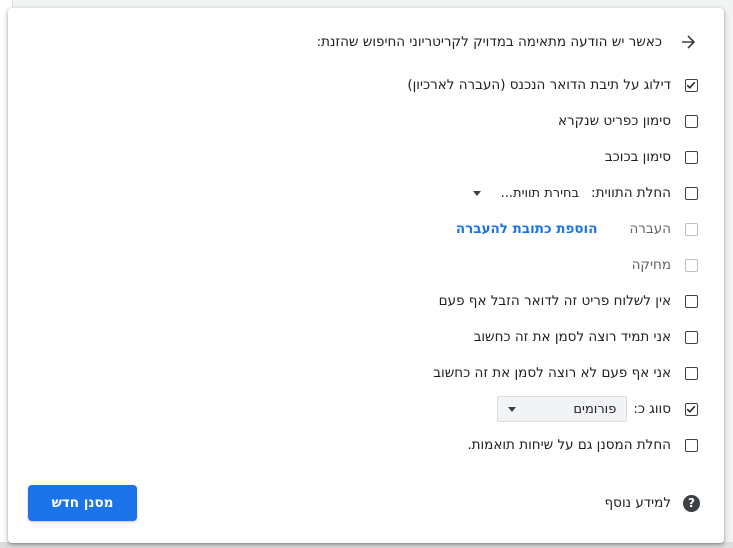  Describe the element at coordinates (631, 193) in the screenshot. I see `option-label: החלת התווית:` at that location.